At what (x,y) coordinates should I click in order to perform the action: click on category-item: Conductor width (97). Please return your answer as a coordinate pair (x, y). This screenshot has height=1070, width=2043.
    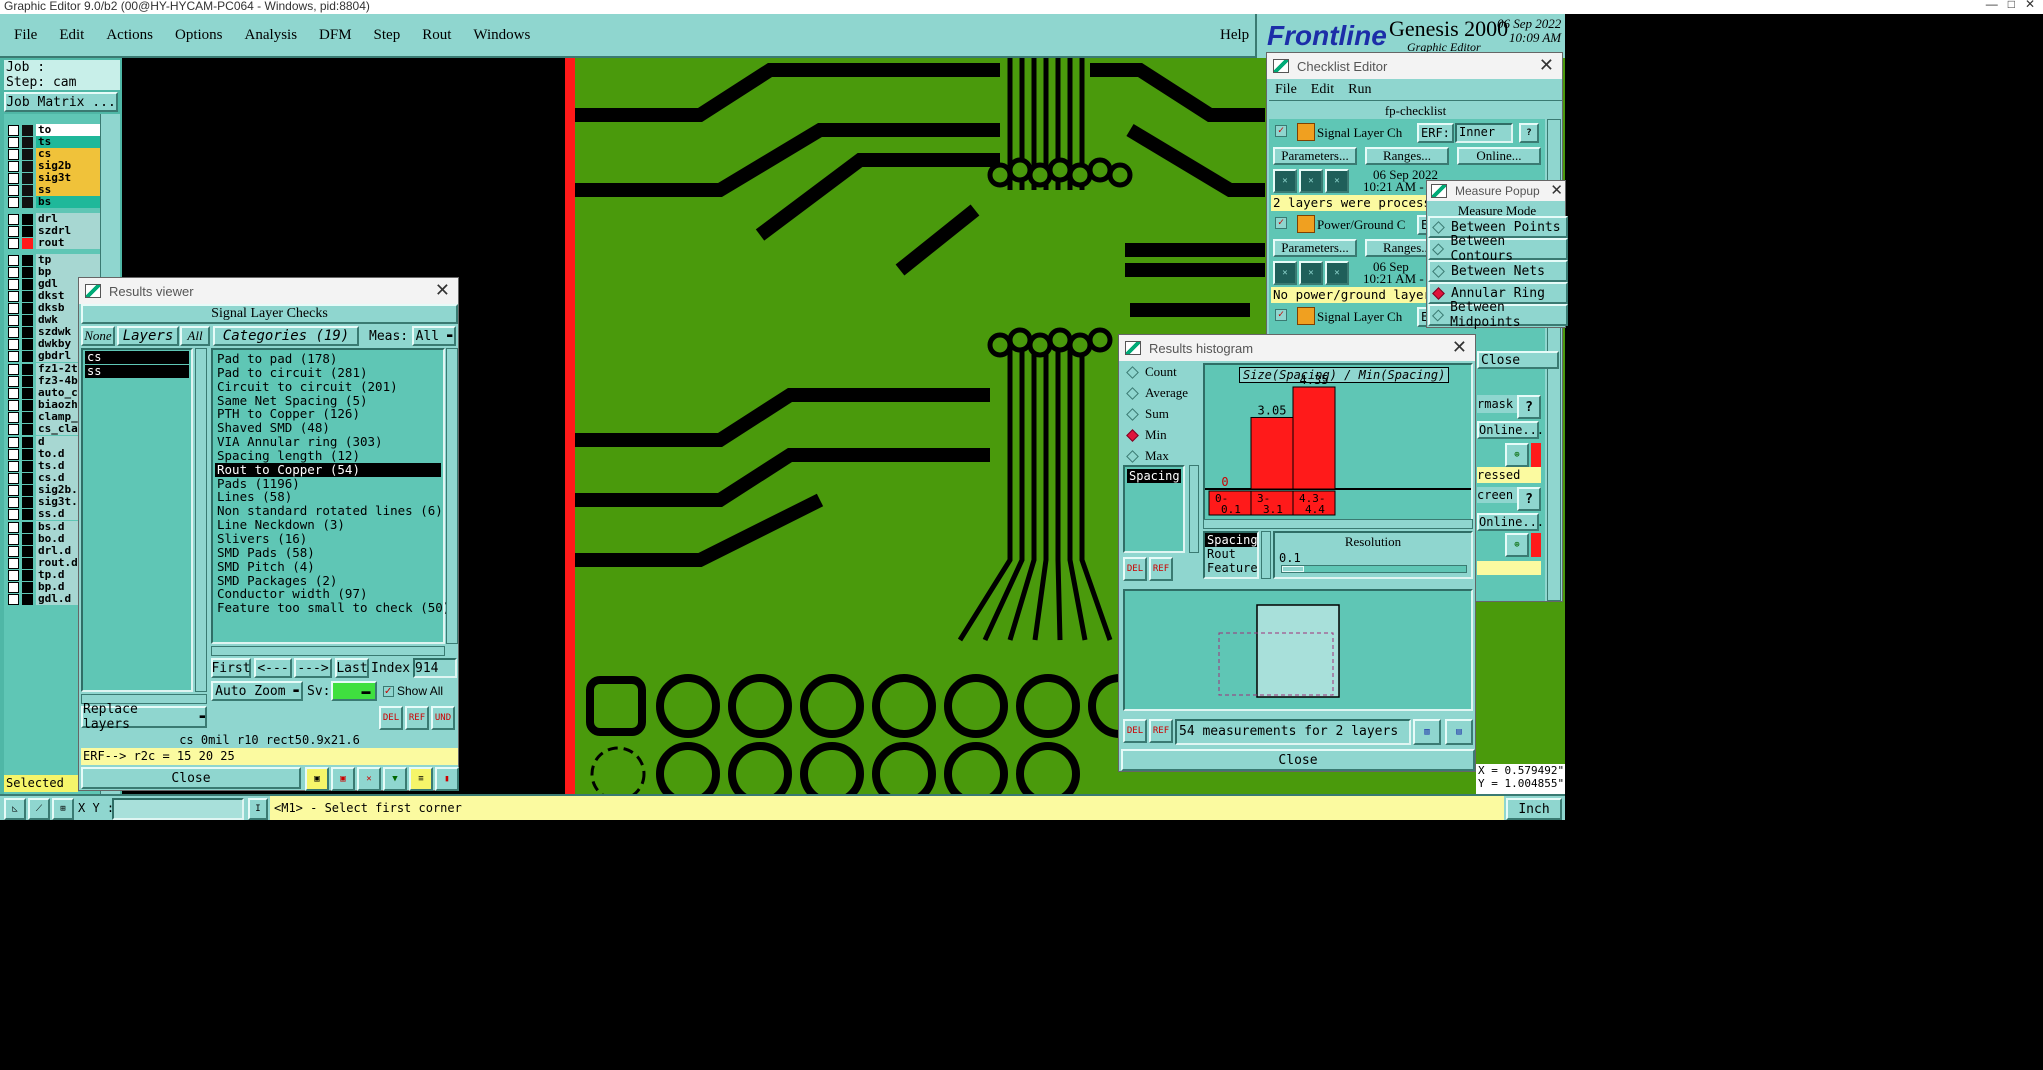
    Looking at the image, I should click on (328, 594).